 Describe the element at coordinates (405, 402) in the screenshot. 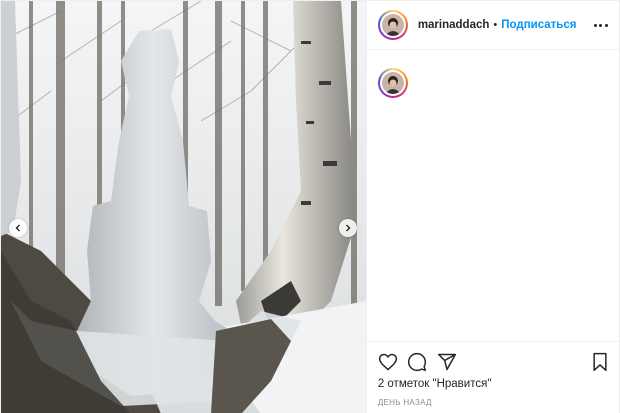

I see `post-timestamp: День назад` at that location.